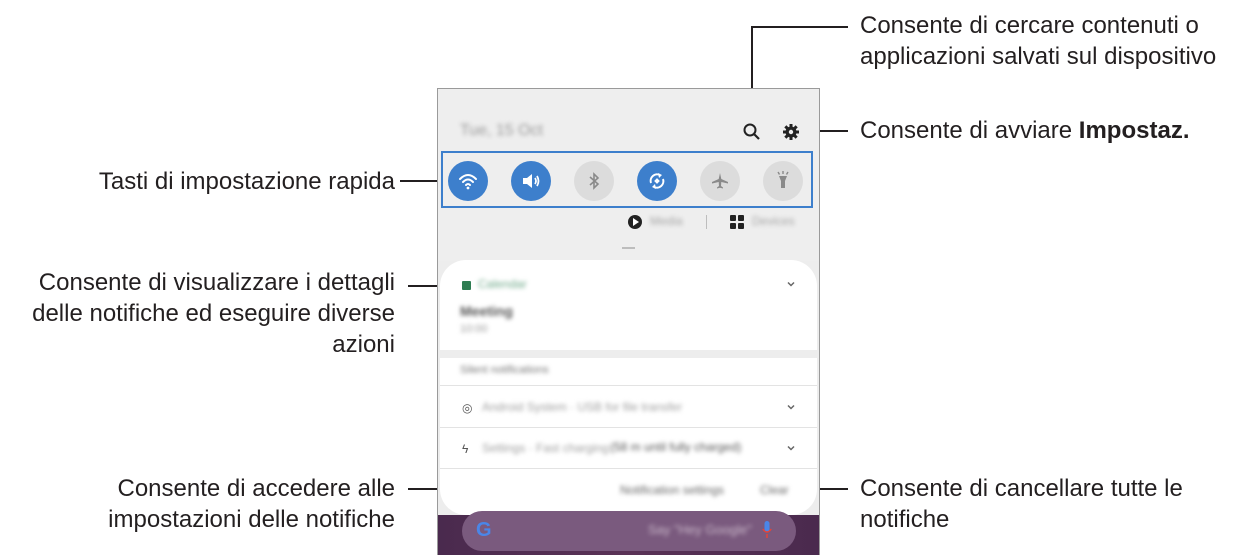  I want to click on quick-settings-callout-text: Tasti di impostazione rapida, so click(246, 181).